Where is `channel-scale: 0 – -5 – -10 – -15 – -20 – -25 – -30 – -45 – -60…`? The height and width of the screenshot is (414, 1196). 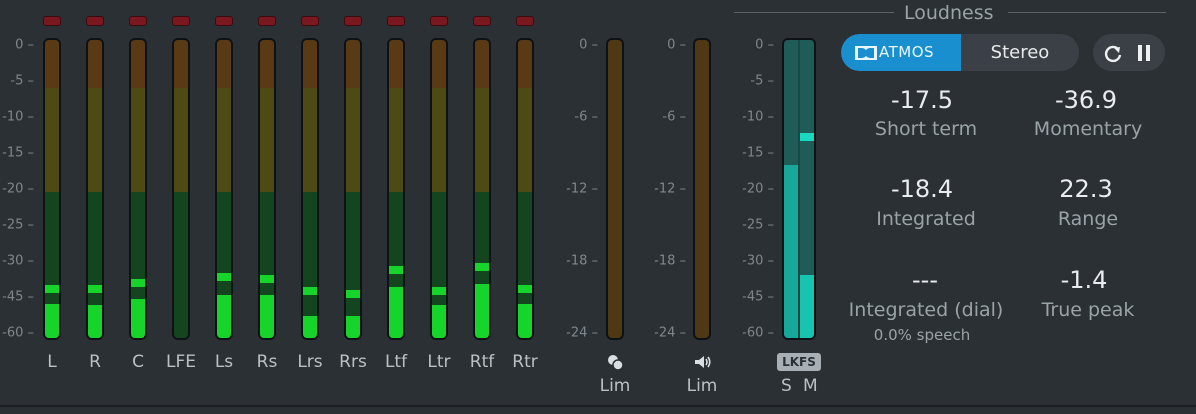 channel-scale: 0 – -5 – -10 – -15 – -20 – -25 – -30 – -45 – -60… is located at coordinates (17, 207).